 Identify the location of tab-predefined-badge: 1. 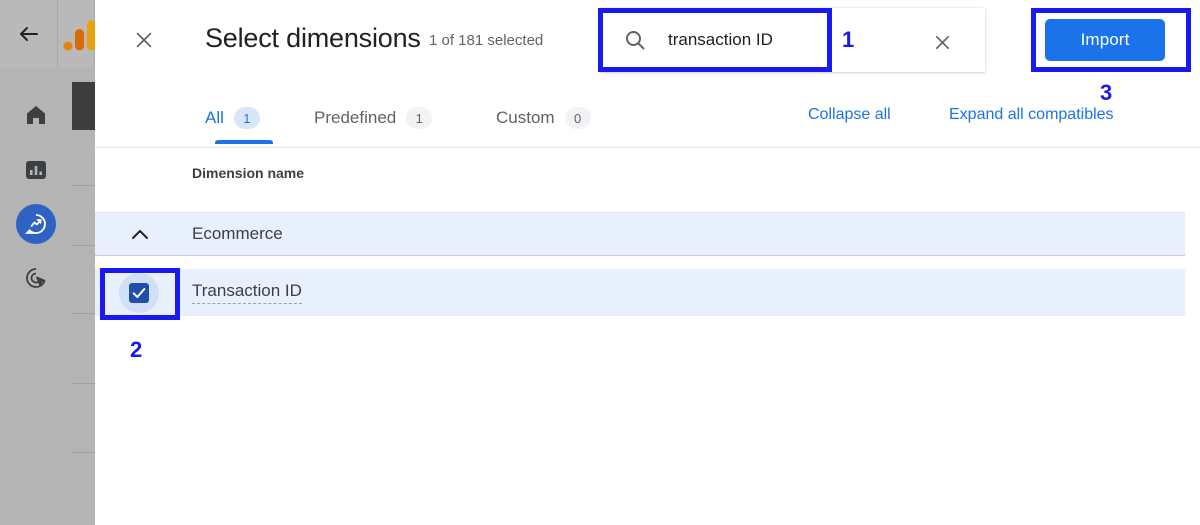
(419, 118).